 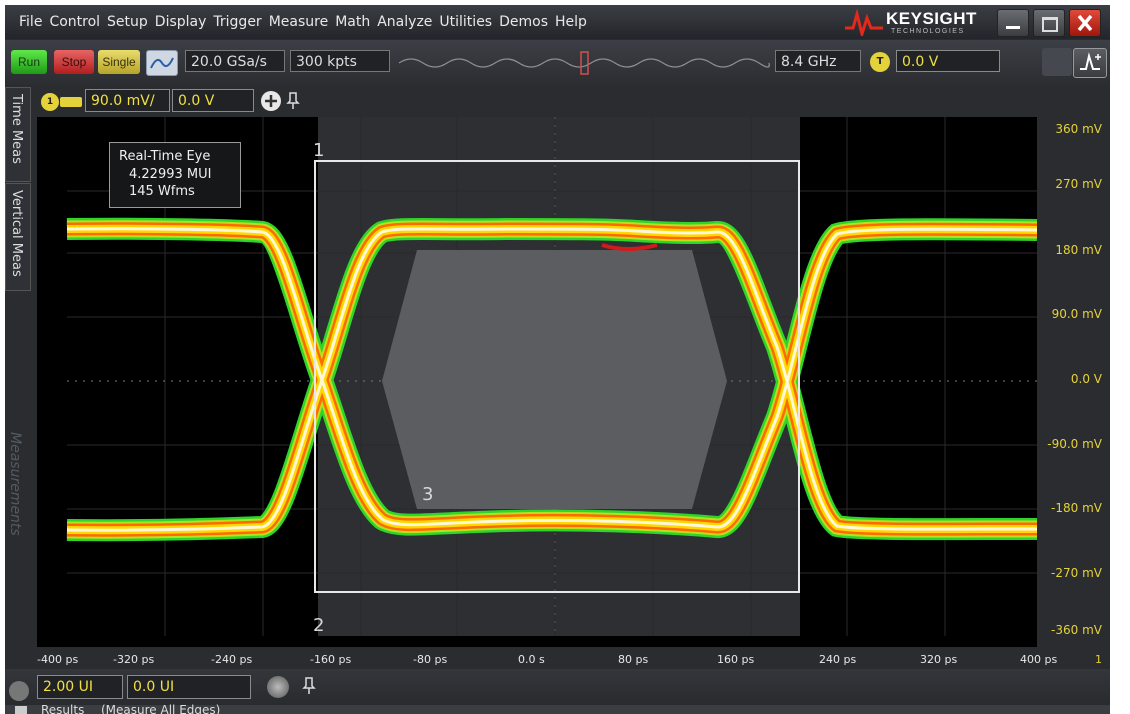 I want to click on y-axis-label: 90.0 mV, so click(x=1076, y=314).